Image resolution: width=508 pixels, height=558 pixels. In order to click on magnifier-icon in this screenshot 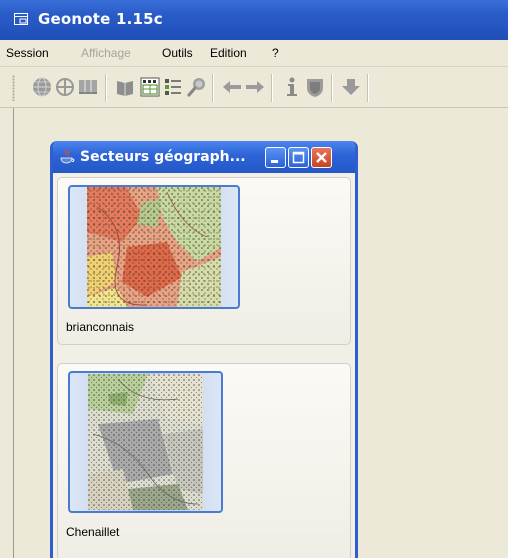, I will do `click(197, 87)`.